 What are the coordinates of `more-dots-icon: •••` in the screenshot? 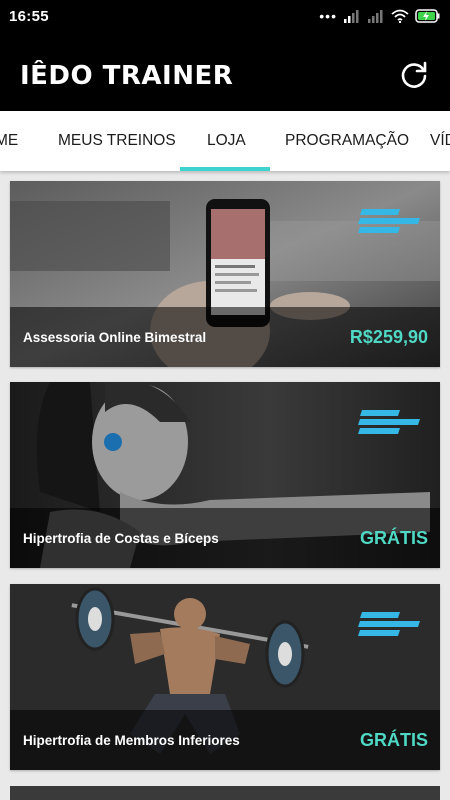 It's located at (328, 16).